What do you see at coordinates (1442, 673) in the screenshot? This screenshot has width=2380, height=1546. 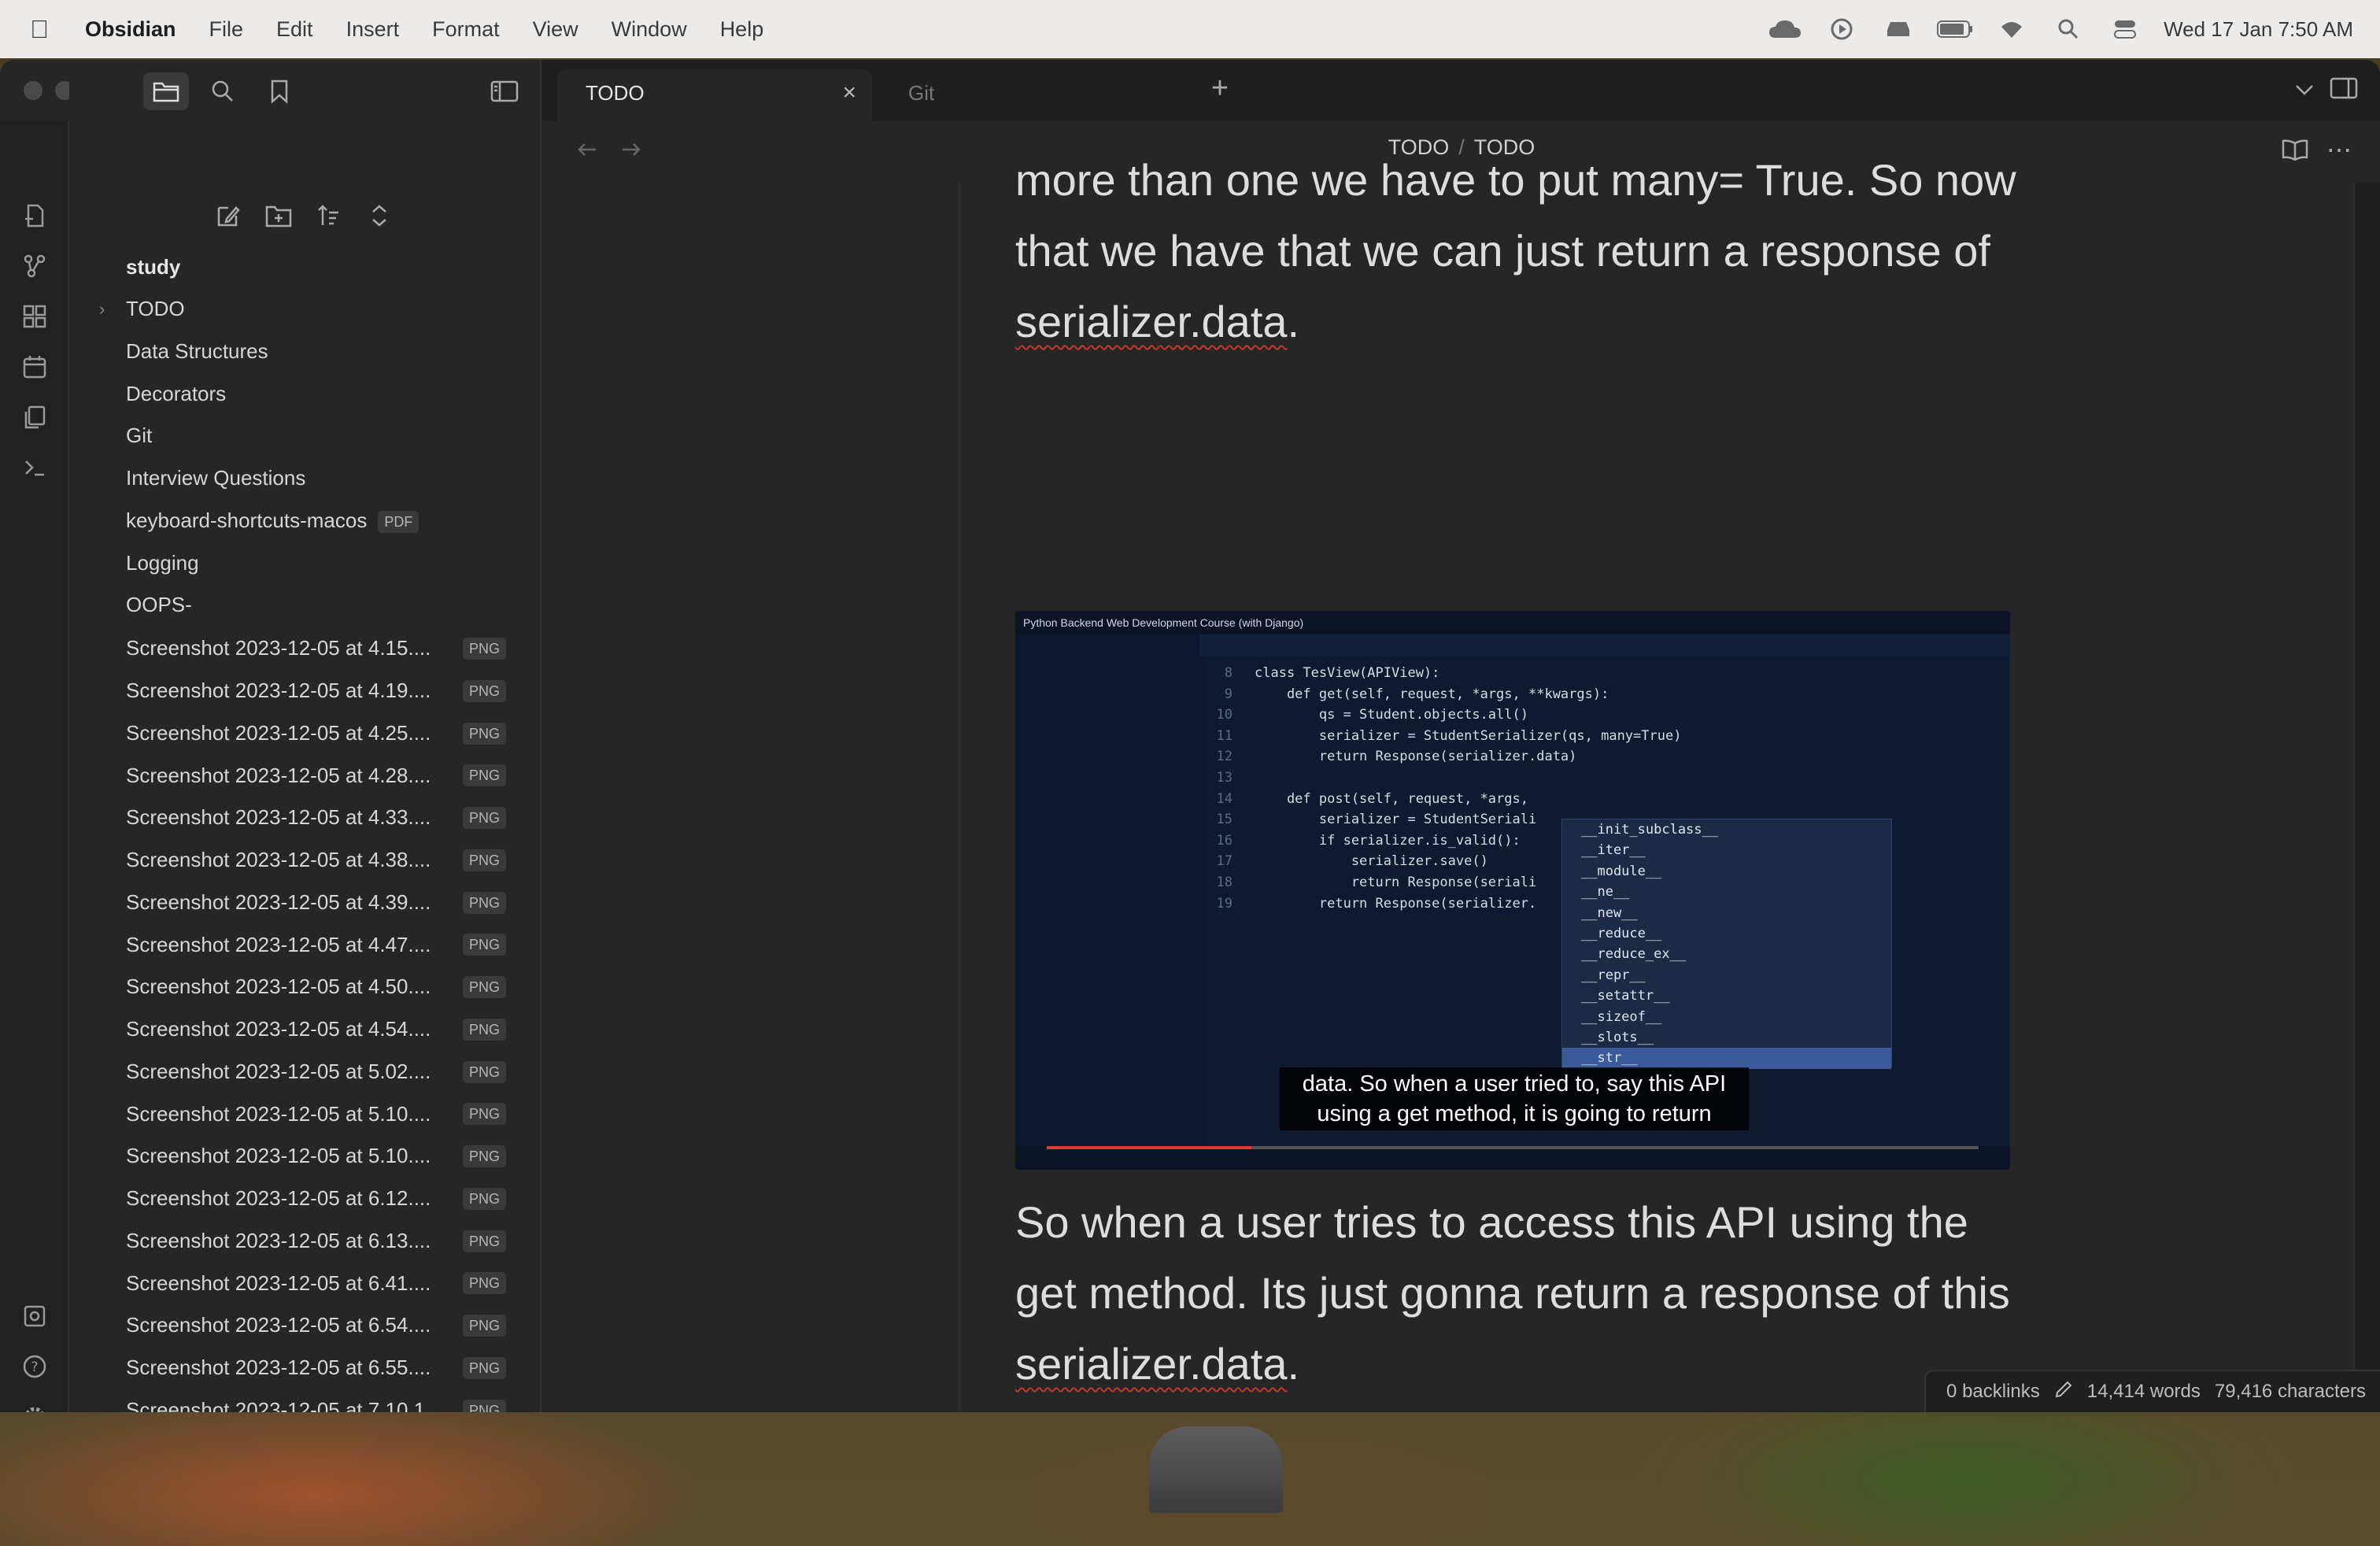 I see `code-line: 8 class TesView(APIView):` at bounding box center [1442, 673].